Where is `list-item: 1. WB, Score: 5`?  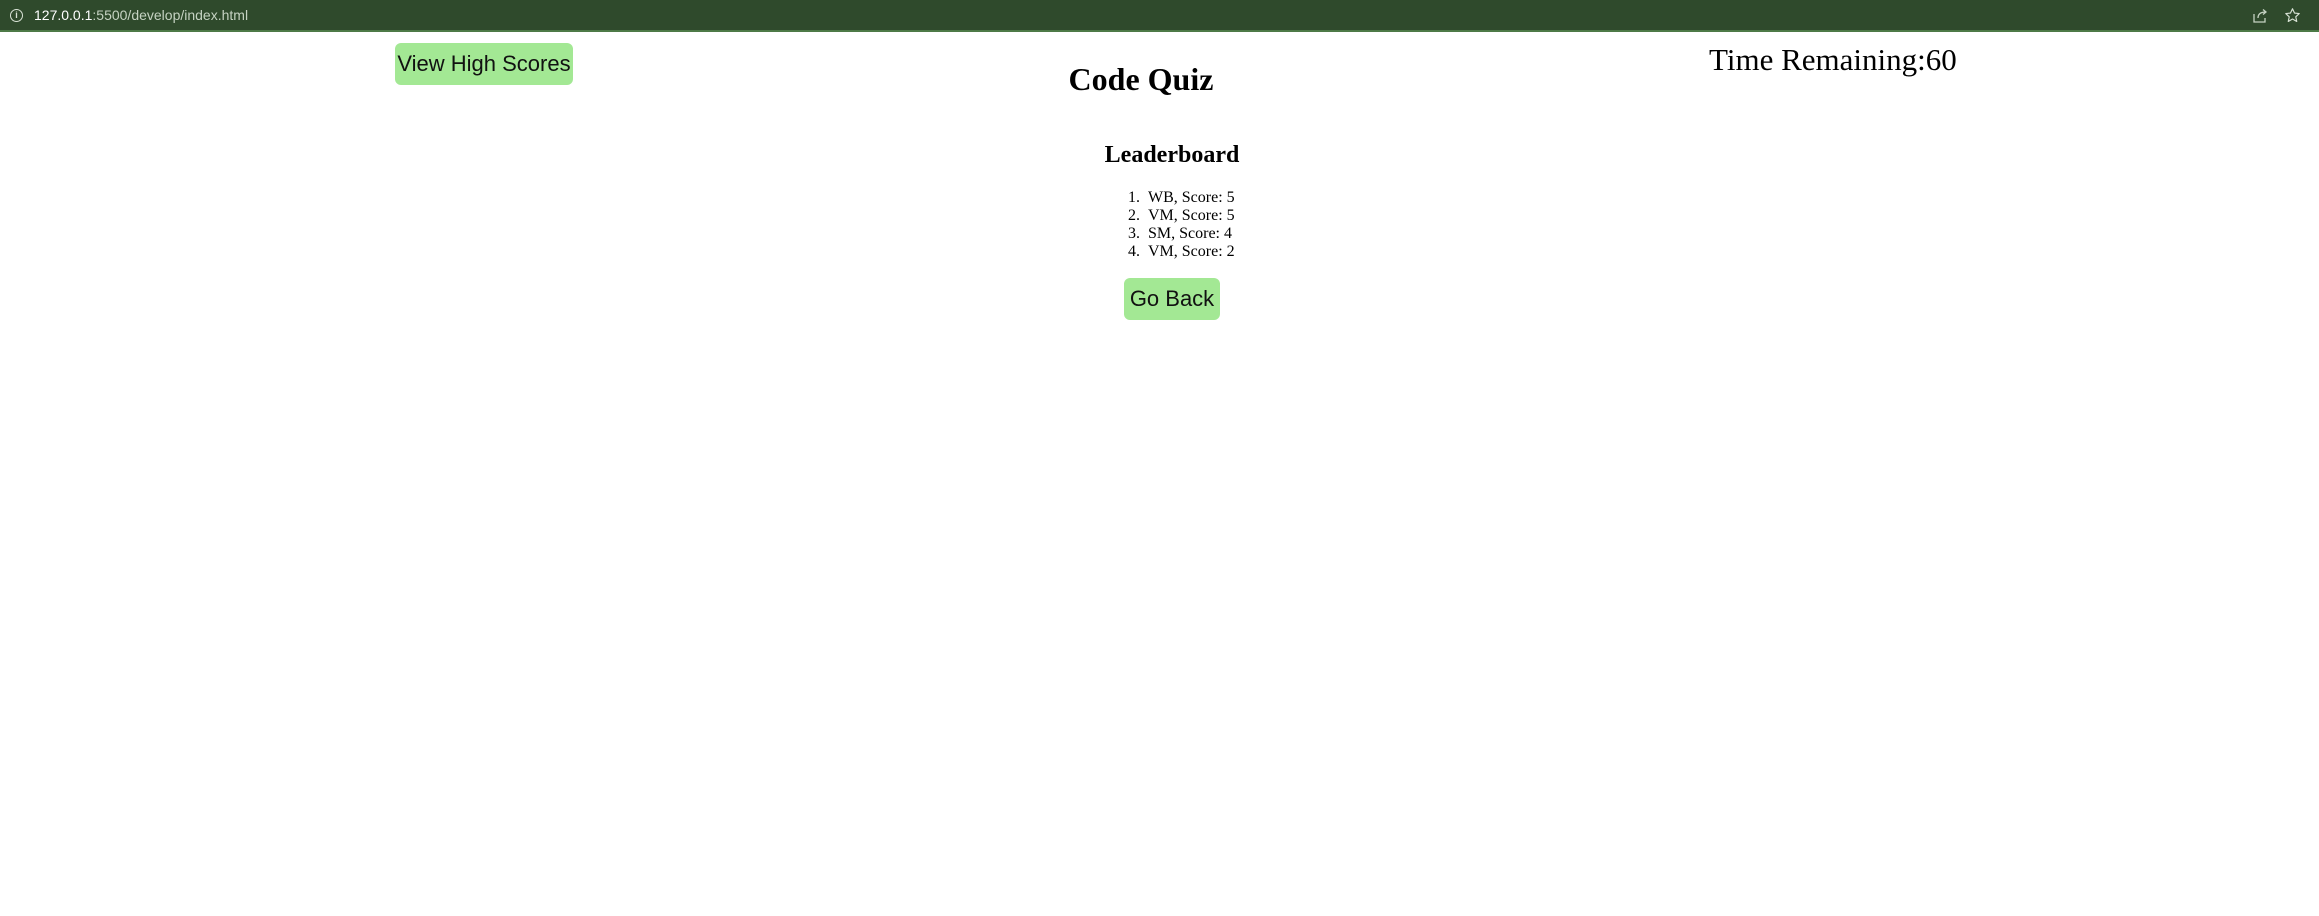
list-item: 1. WB, Score: 5 is located at coordinates (1181, 198).